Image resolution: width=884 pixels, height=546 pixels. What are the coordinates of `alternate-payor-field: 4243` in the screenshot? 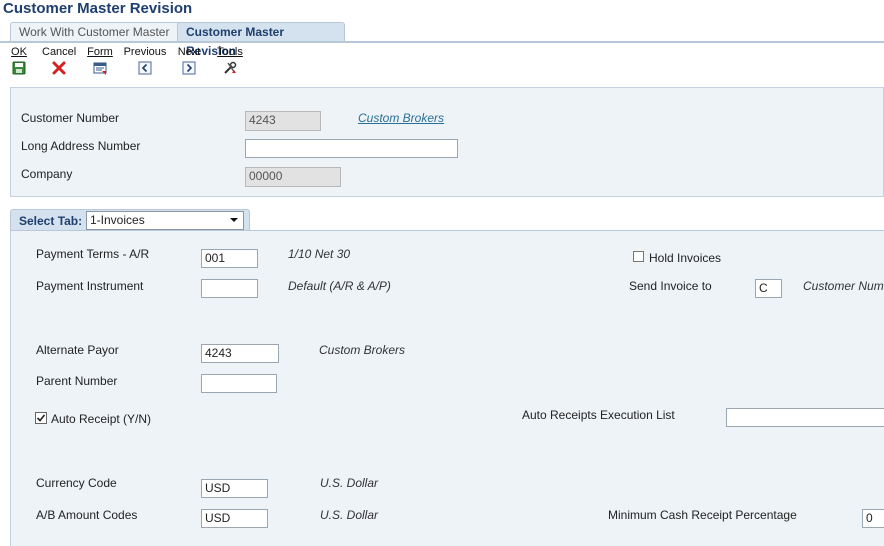 It's located at (240, 353).